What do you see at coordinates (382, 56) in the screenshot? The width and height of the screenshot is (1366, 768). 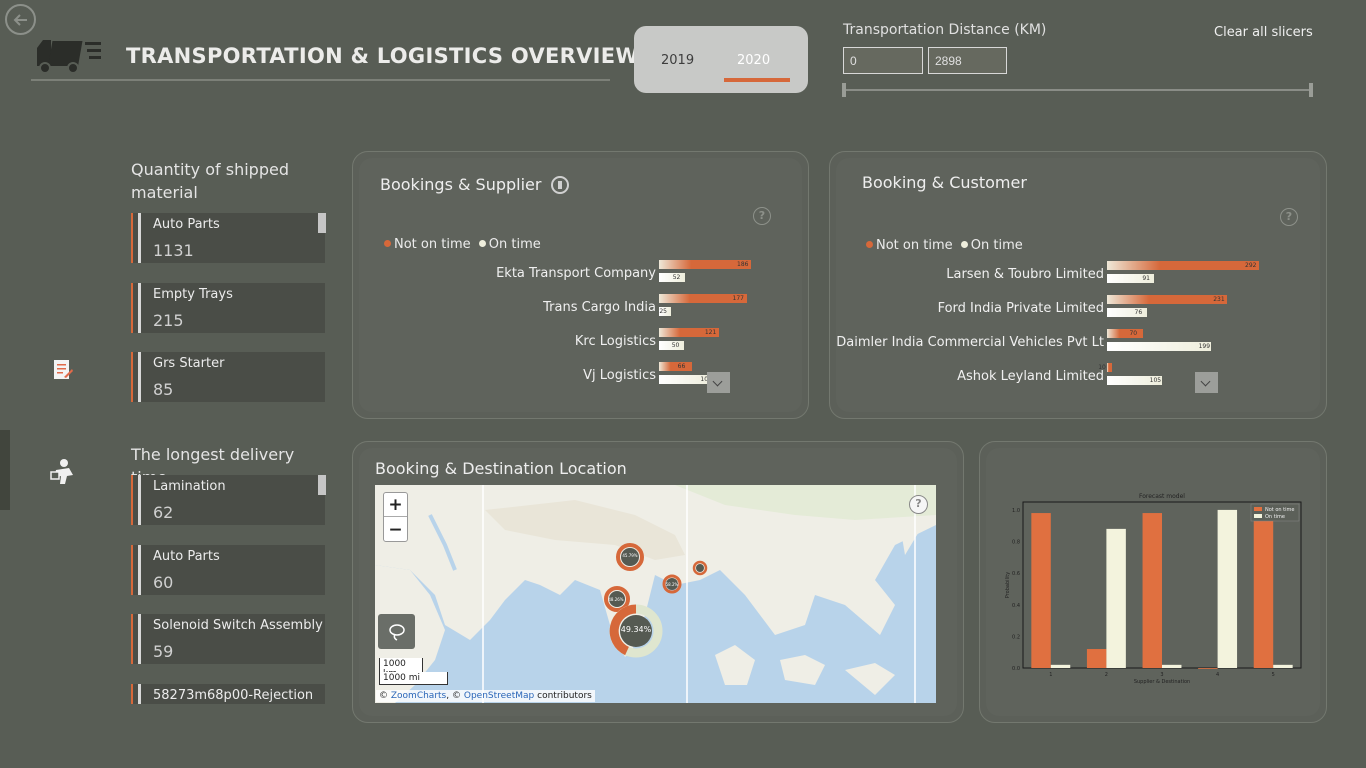 I see `page-title: TRANSPORTATION & LOGISTICS OVERVIEW` at bounding box center [382, 56].